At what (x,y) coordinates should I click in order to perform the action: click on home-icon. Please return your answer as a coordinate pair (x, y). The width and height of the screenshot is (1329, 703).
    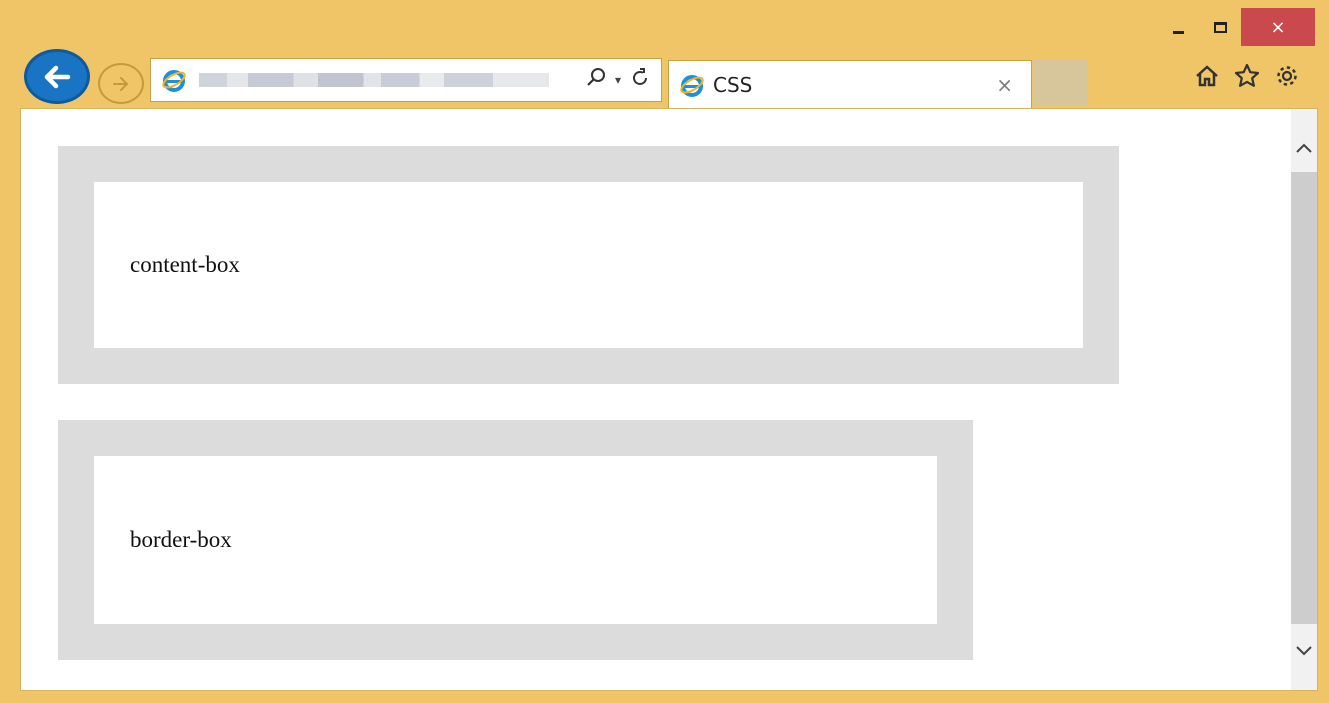
    Looking at the image, I should click on (1207, 76).